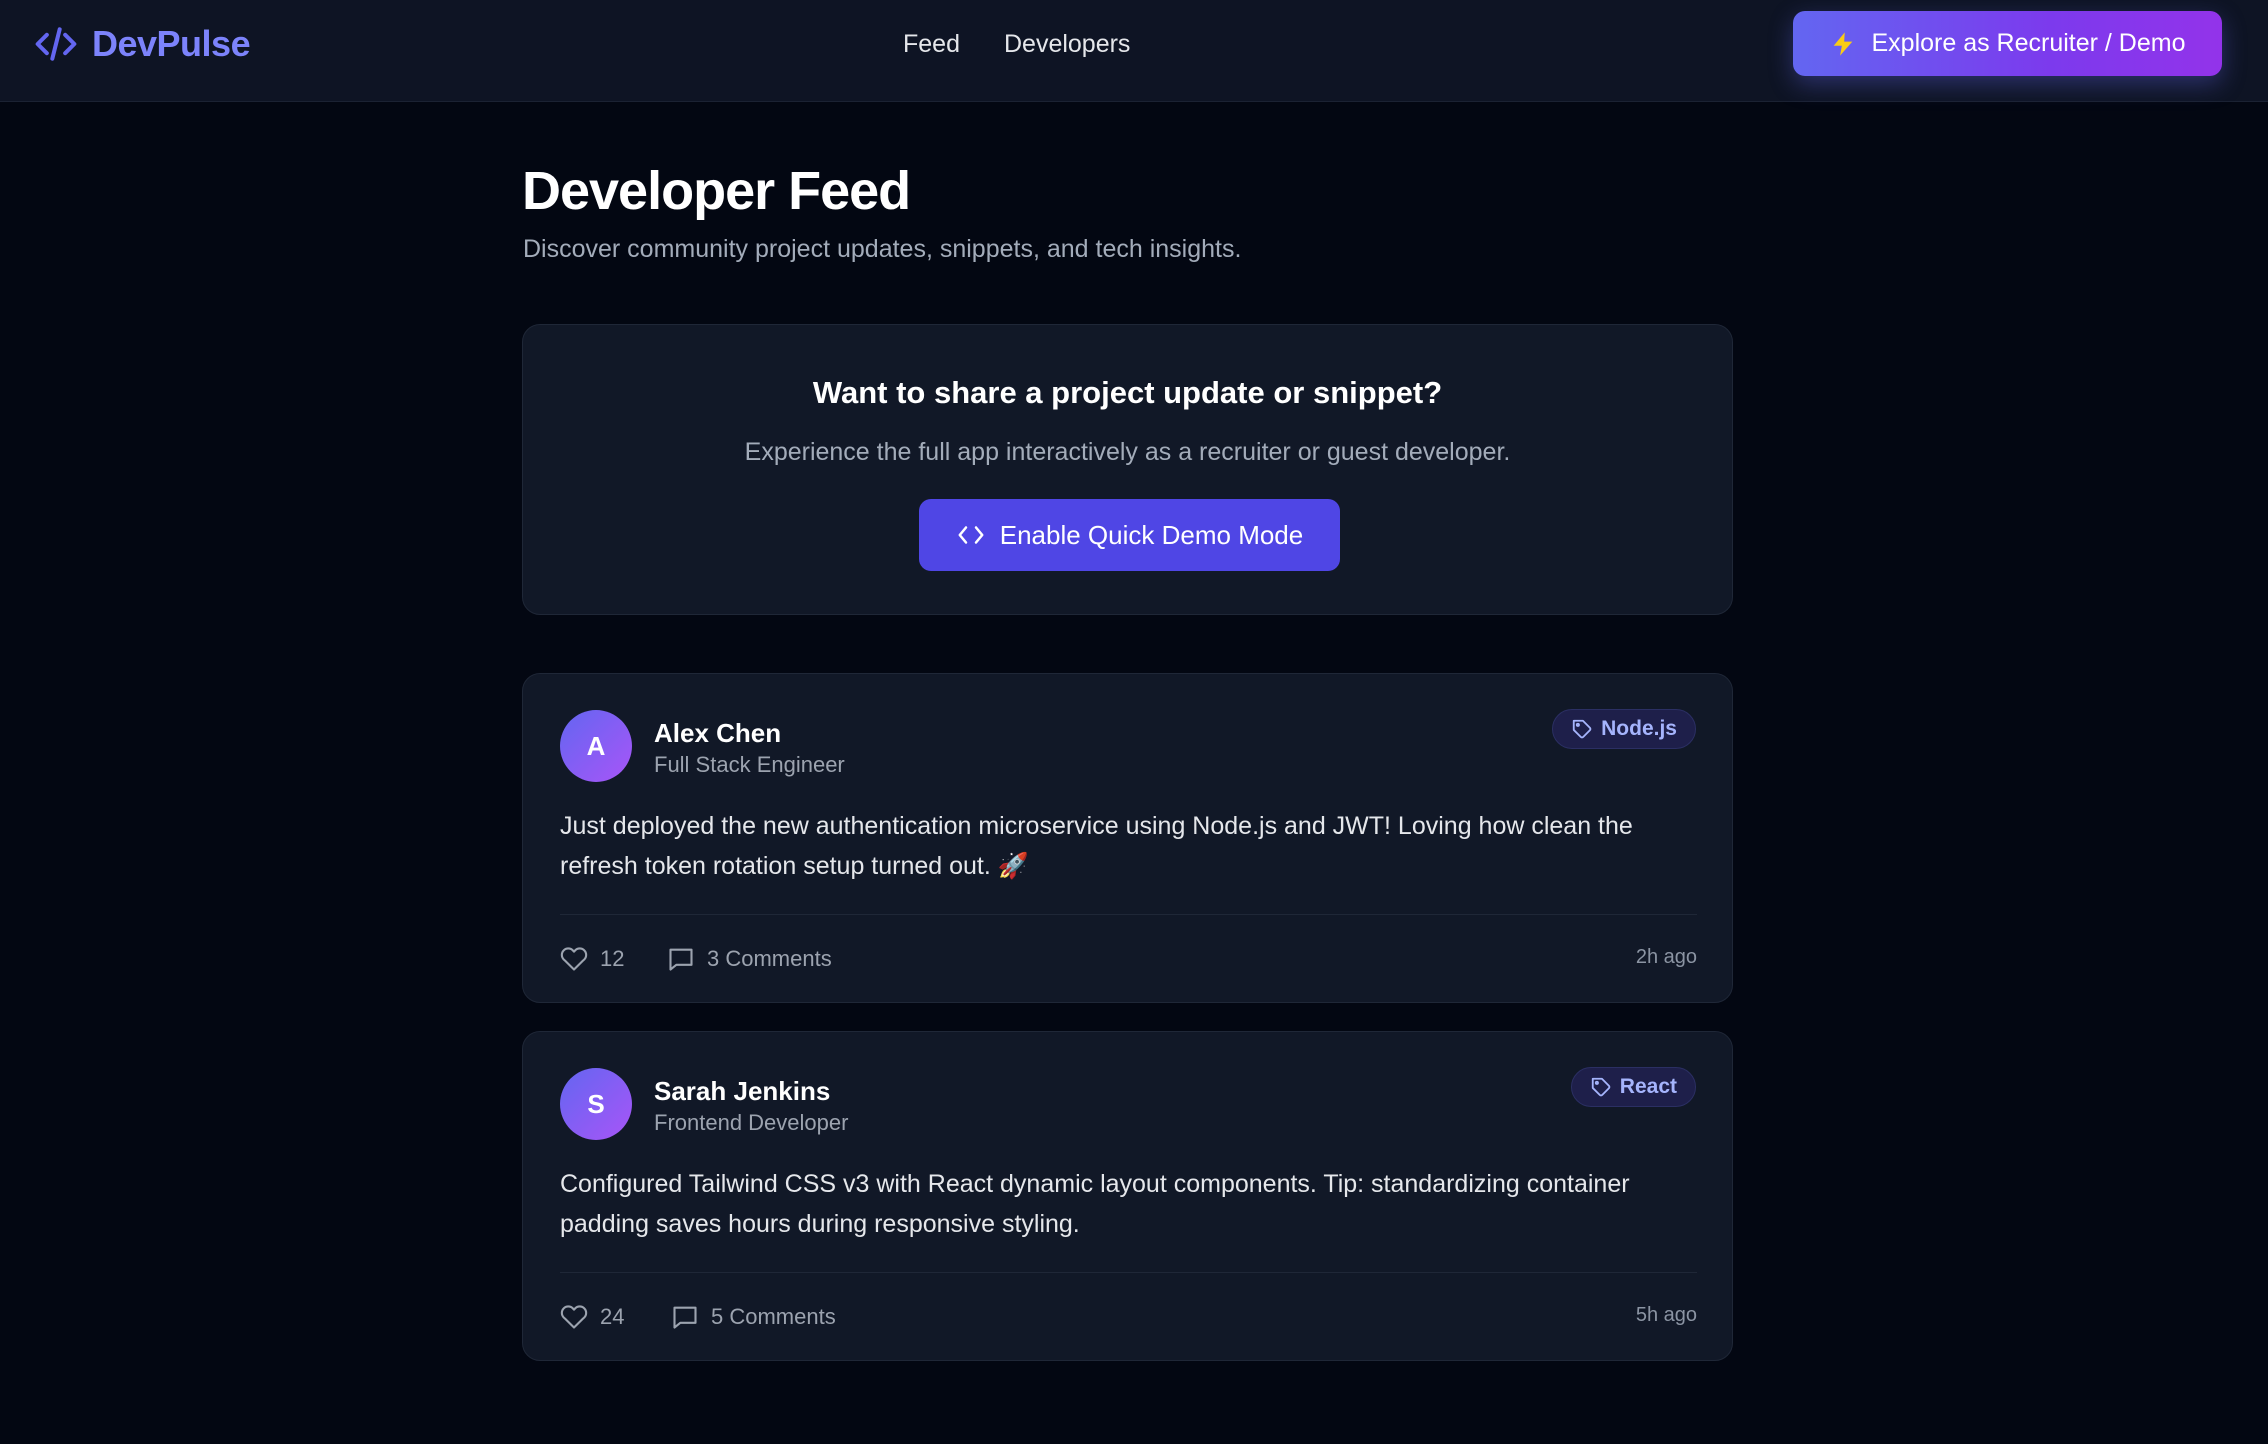  I want to click on enable-demo-mode-label: Enable Quick Demo Mode, so click(1151, 534).